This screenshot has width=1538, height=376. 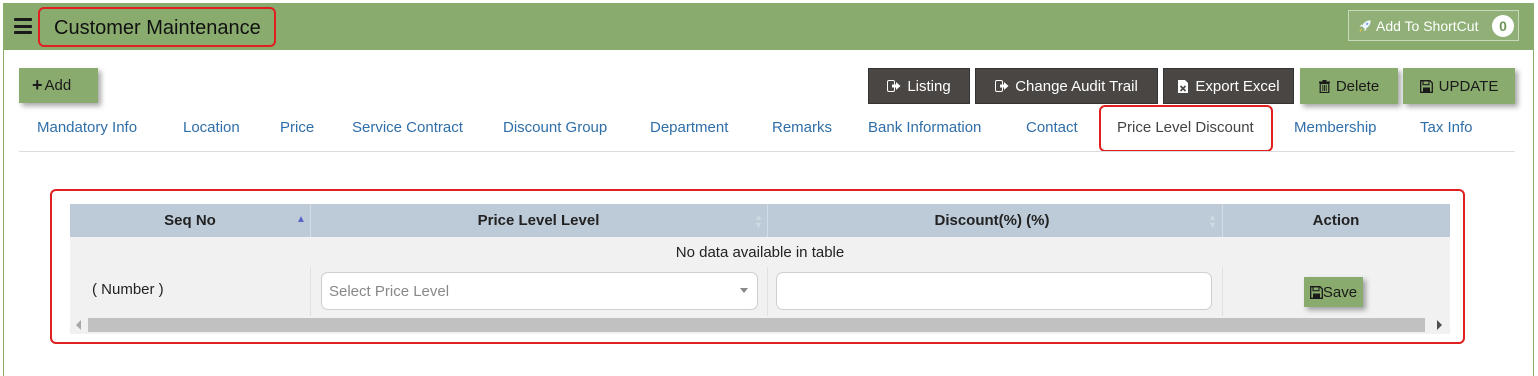 What do you see at coordinates (389, 291) in the screenshot?
I see `price-level-select-placeholder: Select Price Level` at bounding box center [389, 291].